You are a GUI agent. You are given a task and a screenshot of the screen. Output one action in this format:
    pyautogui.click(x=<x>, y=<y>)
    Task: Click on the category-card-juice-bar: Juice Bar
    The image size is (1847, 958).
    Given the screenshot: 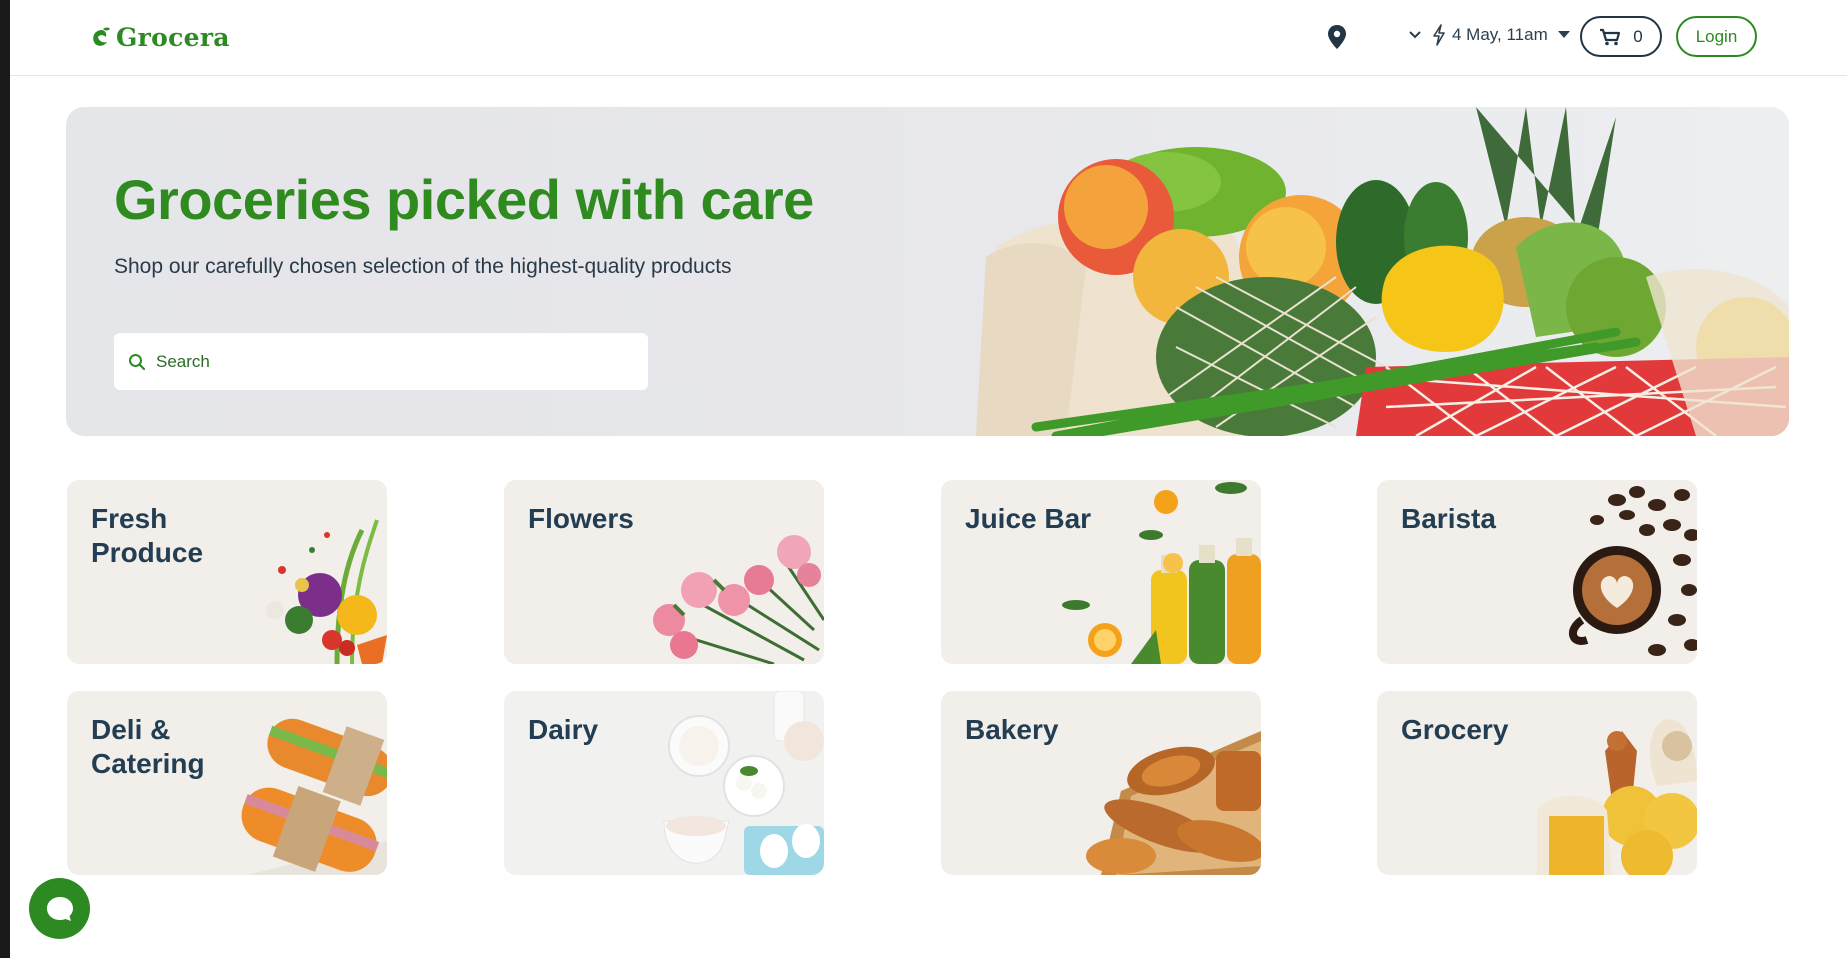 What is the action you would take?
    pyautogui.click(x=1101, y=572)
    